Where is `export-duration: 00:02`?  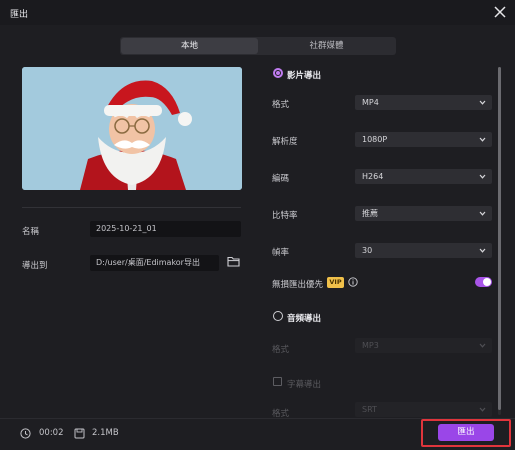
export-duration: 00:02 is located at coordinates (51, 433).